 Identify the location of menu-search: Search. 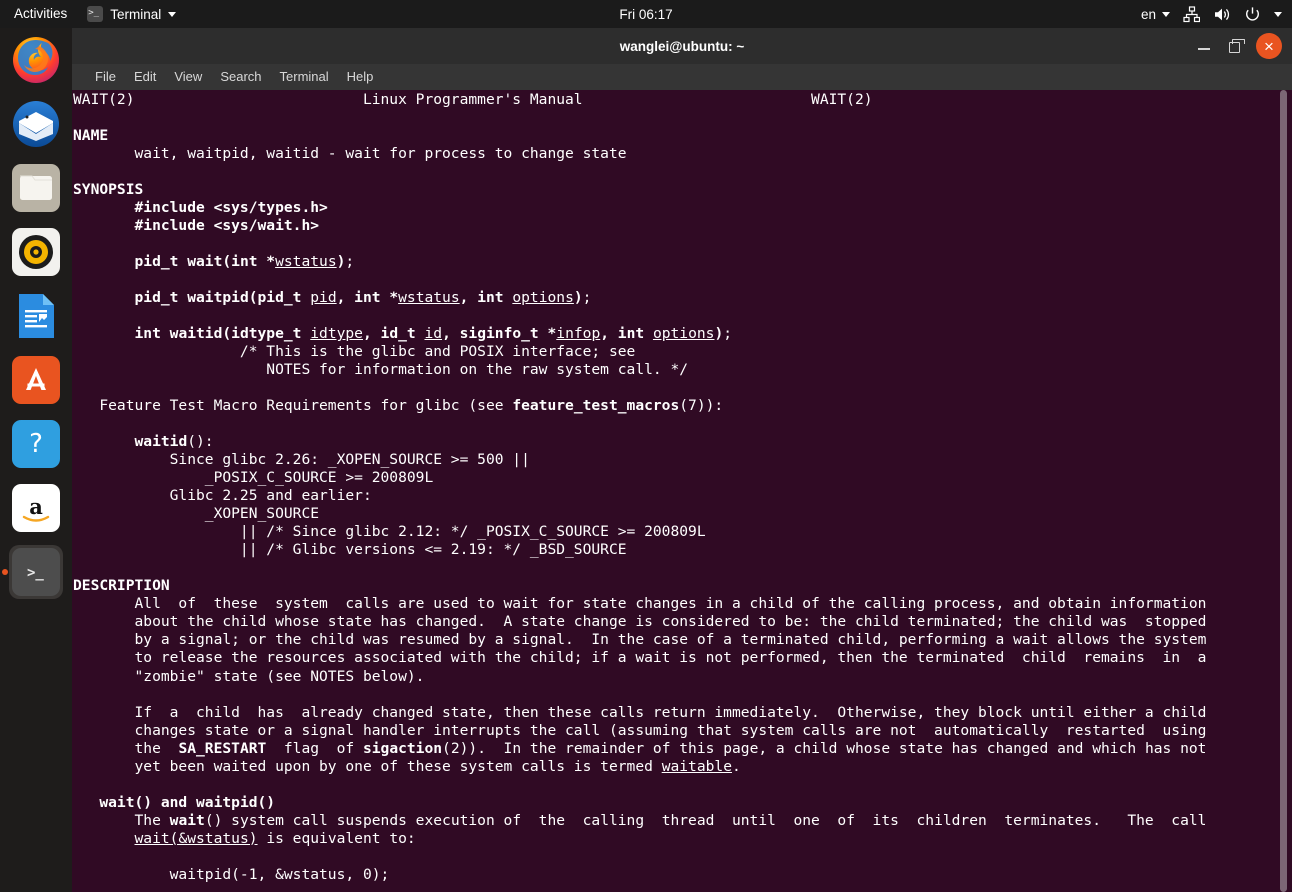
(240, 77).